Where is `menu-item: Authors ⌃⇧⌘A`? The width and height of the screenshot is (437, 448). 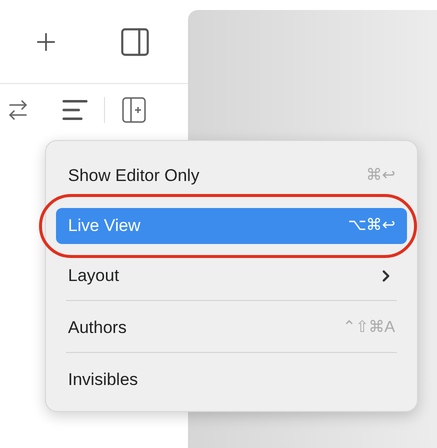
menu-item: Authors ⌃⇧⌘A is located at coordinates (231, 328).